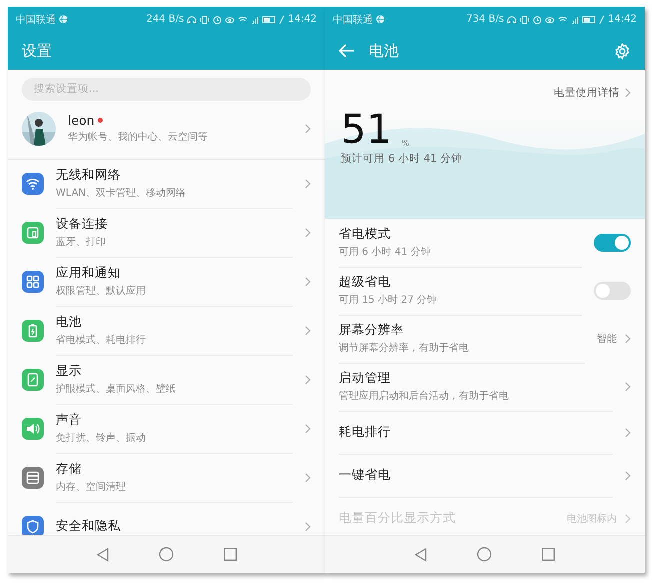 This screenshot has height=583, width=660. What do you see at coordinates (404, 348) in the screenshot?
I see `option-subtitle: 调节屏幕分辨率，有助于省电` at bounding box center [404, 348].